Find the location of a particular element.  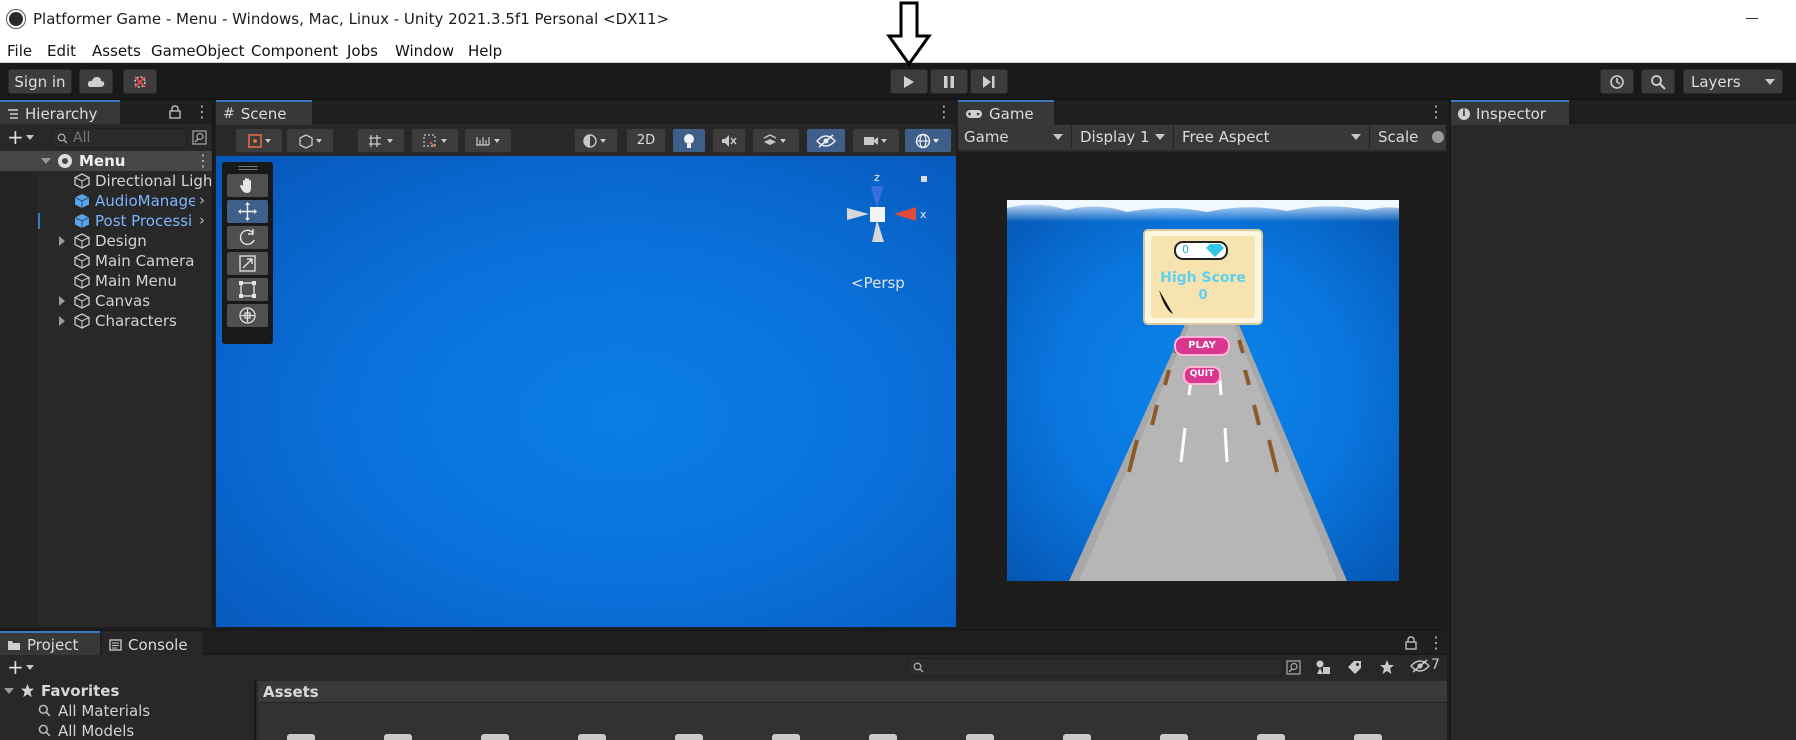

favorite-item: All Models is located at coordinates (127, 730).